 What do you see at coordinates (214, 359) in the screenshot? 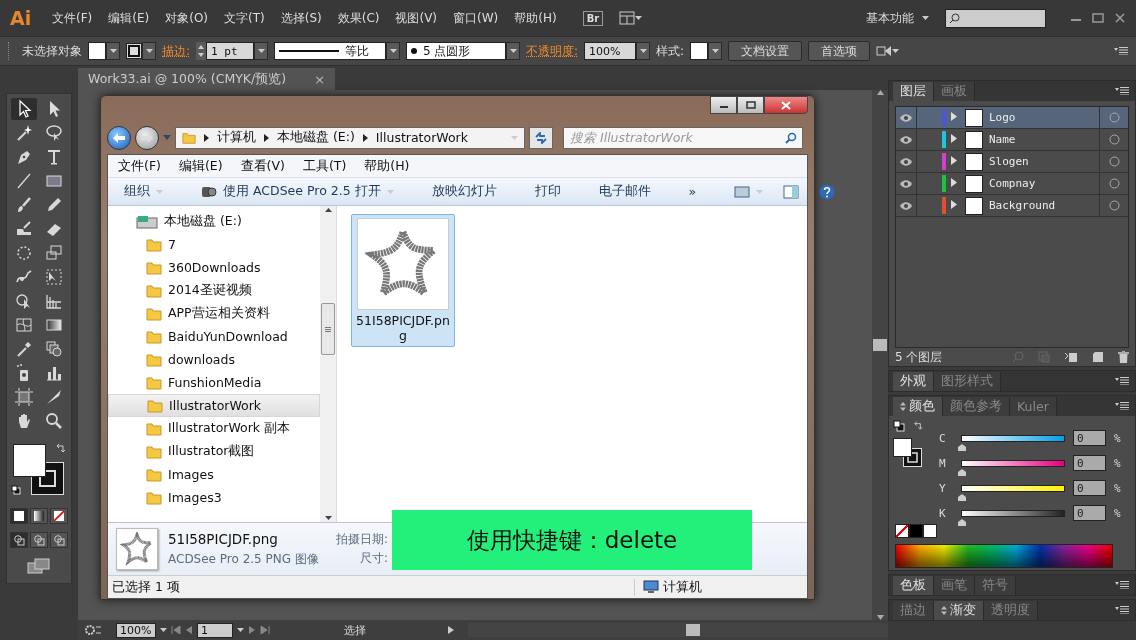
I see `folder-tree-item: downloads` at bounding box center [214, 359].